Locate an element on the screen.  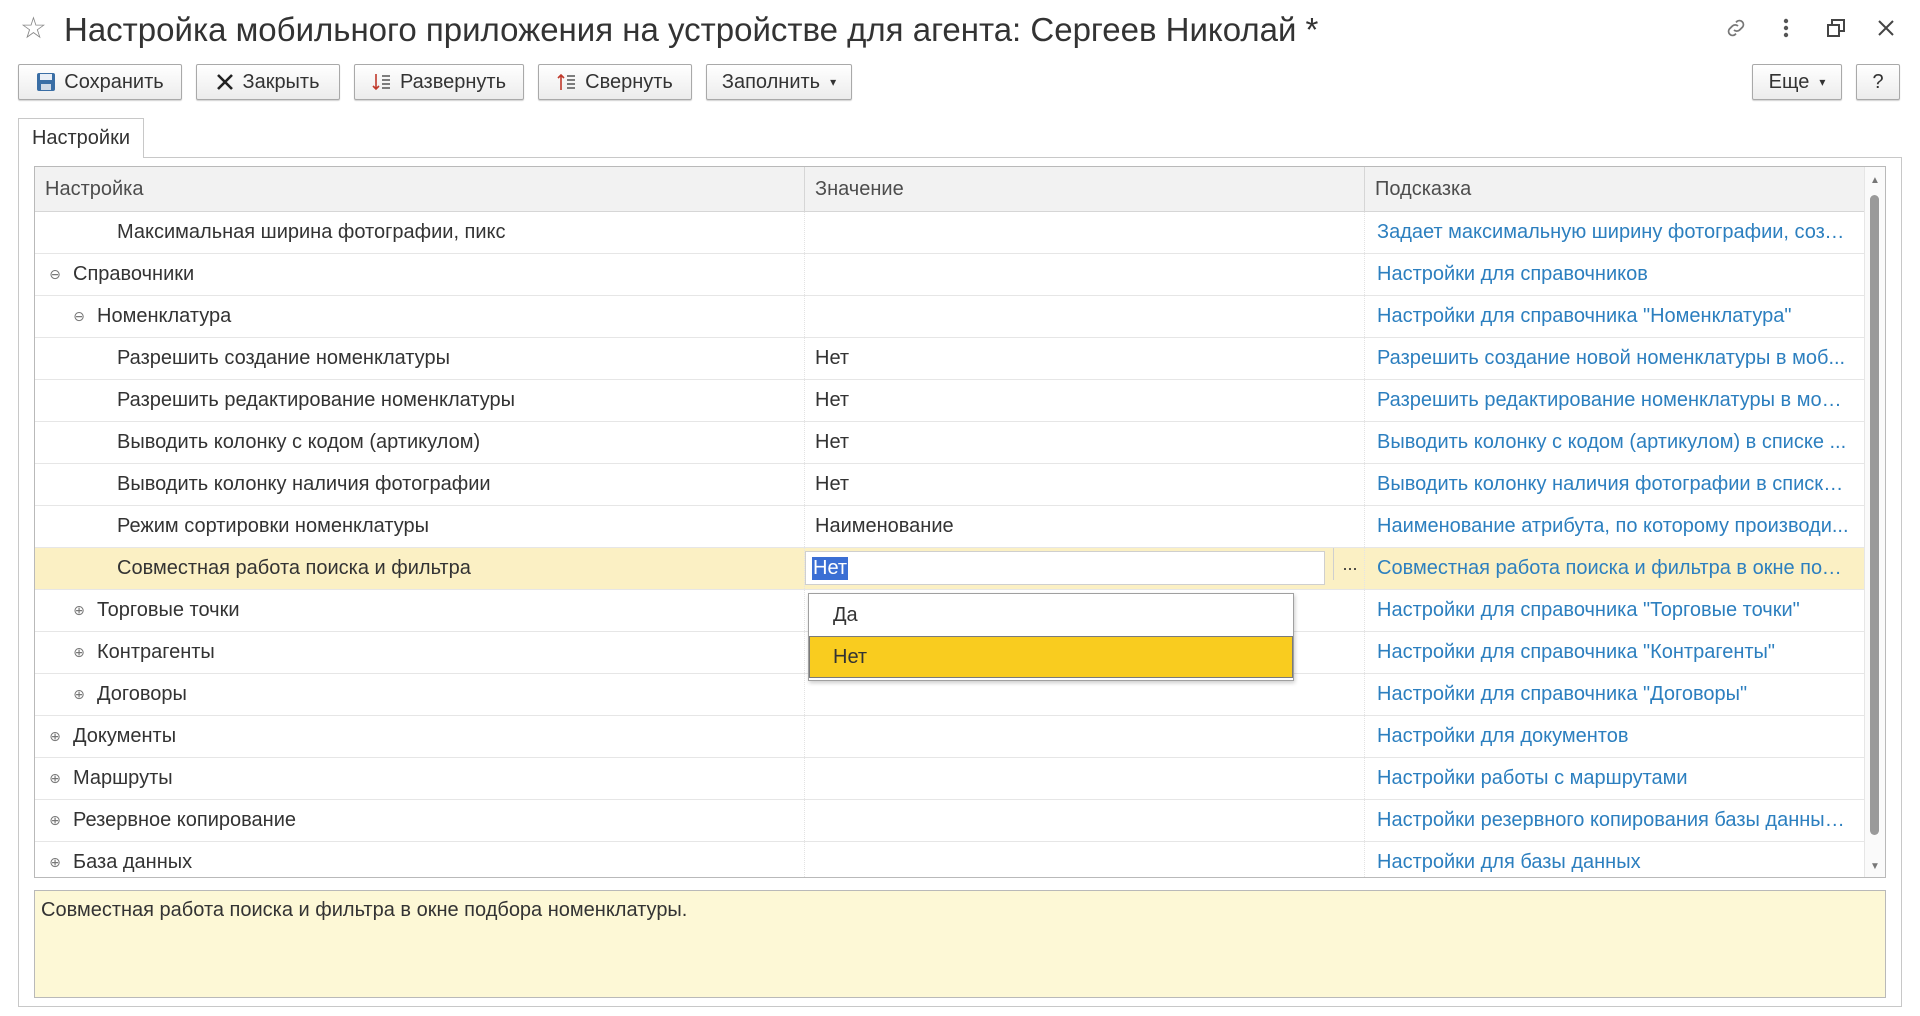
restore-icon is located at coordinates (1836, 28).